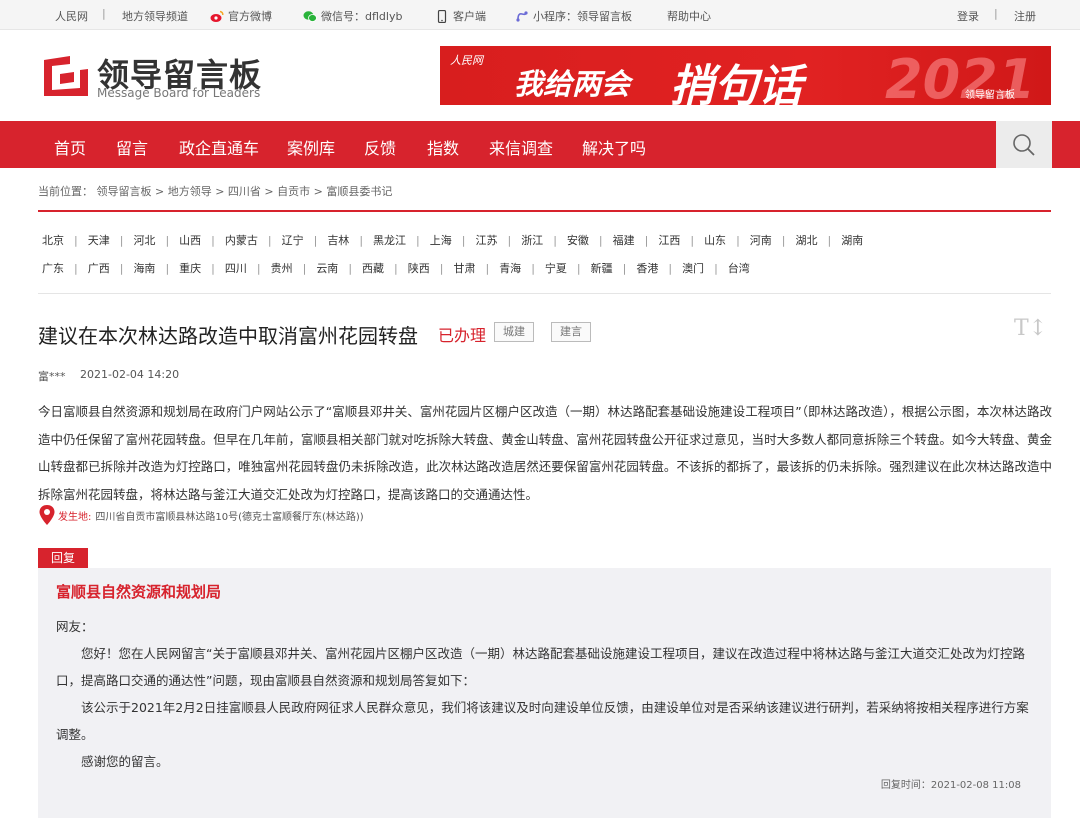  What do you see at coordinates (71, 16) in the screenshot?
I see `people-link: 人民网` at bounding box center [71, 16].